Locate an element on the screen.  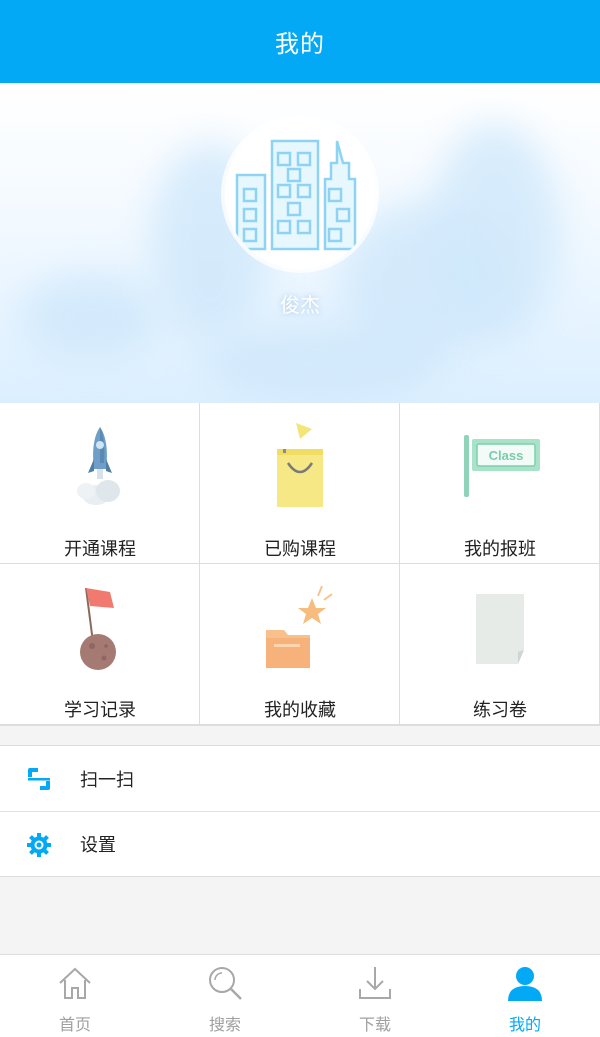
menu-list: 扫一扫 设置 is located at coordinates (300, 811).